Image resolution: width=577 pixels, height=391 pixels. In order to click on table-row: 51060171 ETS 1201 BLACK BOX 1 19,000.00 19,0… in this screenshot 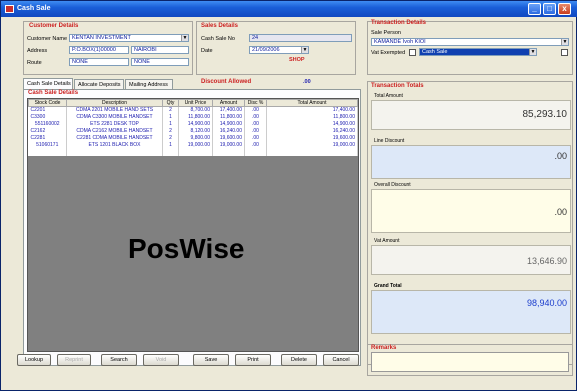, I will do `click(193, 145)`.